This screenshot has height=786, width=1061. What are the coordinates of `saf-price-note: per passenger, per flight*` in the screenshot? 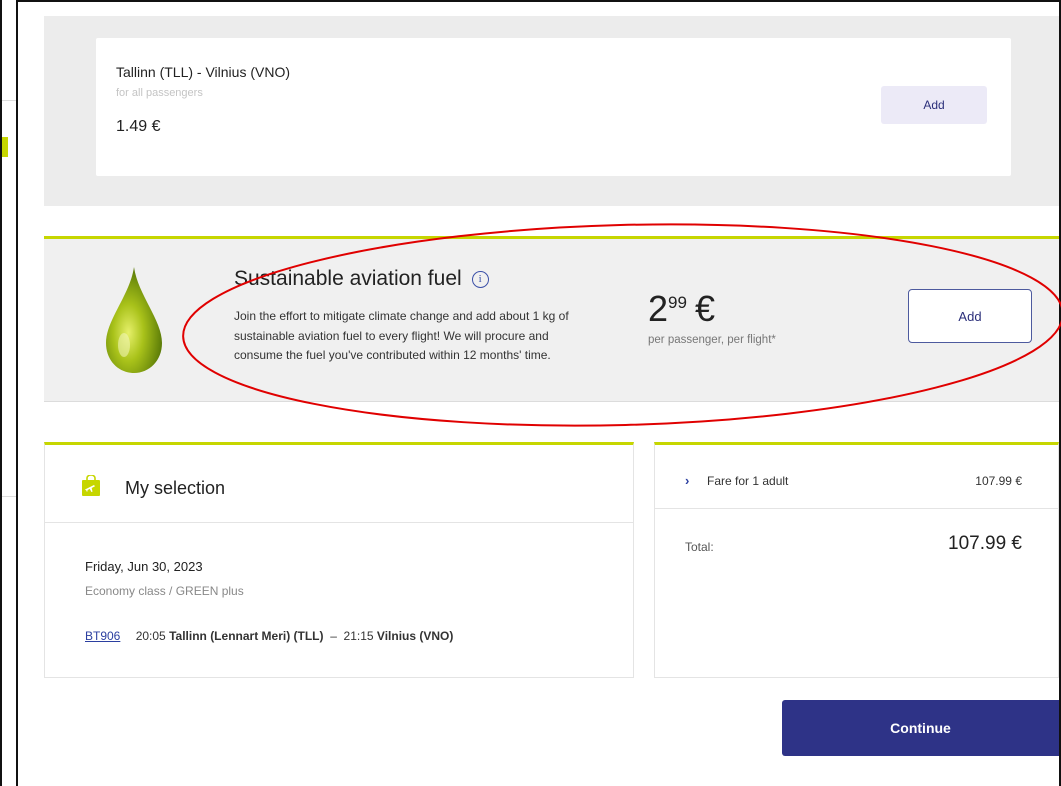 It's located at (712, 340).